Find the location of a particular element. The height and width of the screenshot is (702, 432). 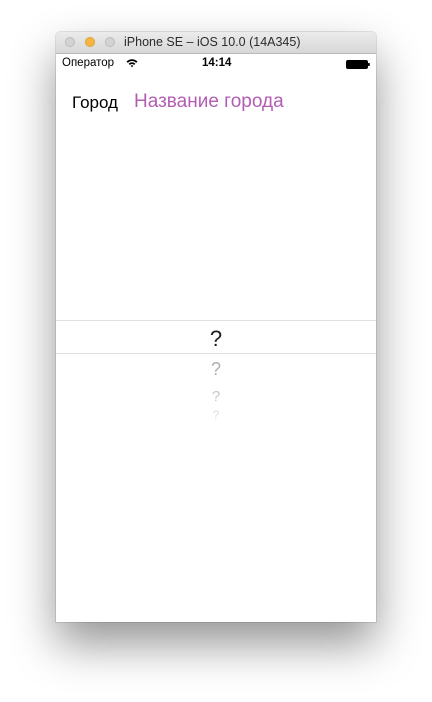

close-window-button is located at coordinates (70, 42).